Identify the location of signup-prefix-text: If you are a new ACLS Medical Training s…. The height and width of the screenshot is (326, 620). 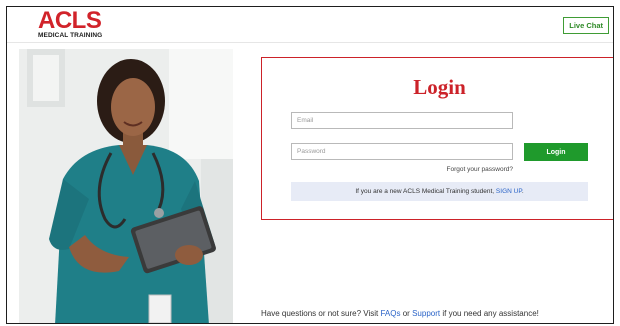
(425, 191).